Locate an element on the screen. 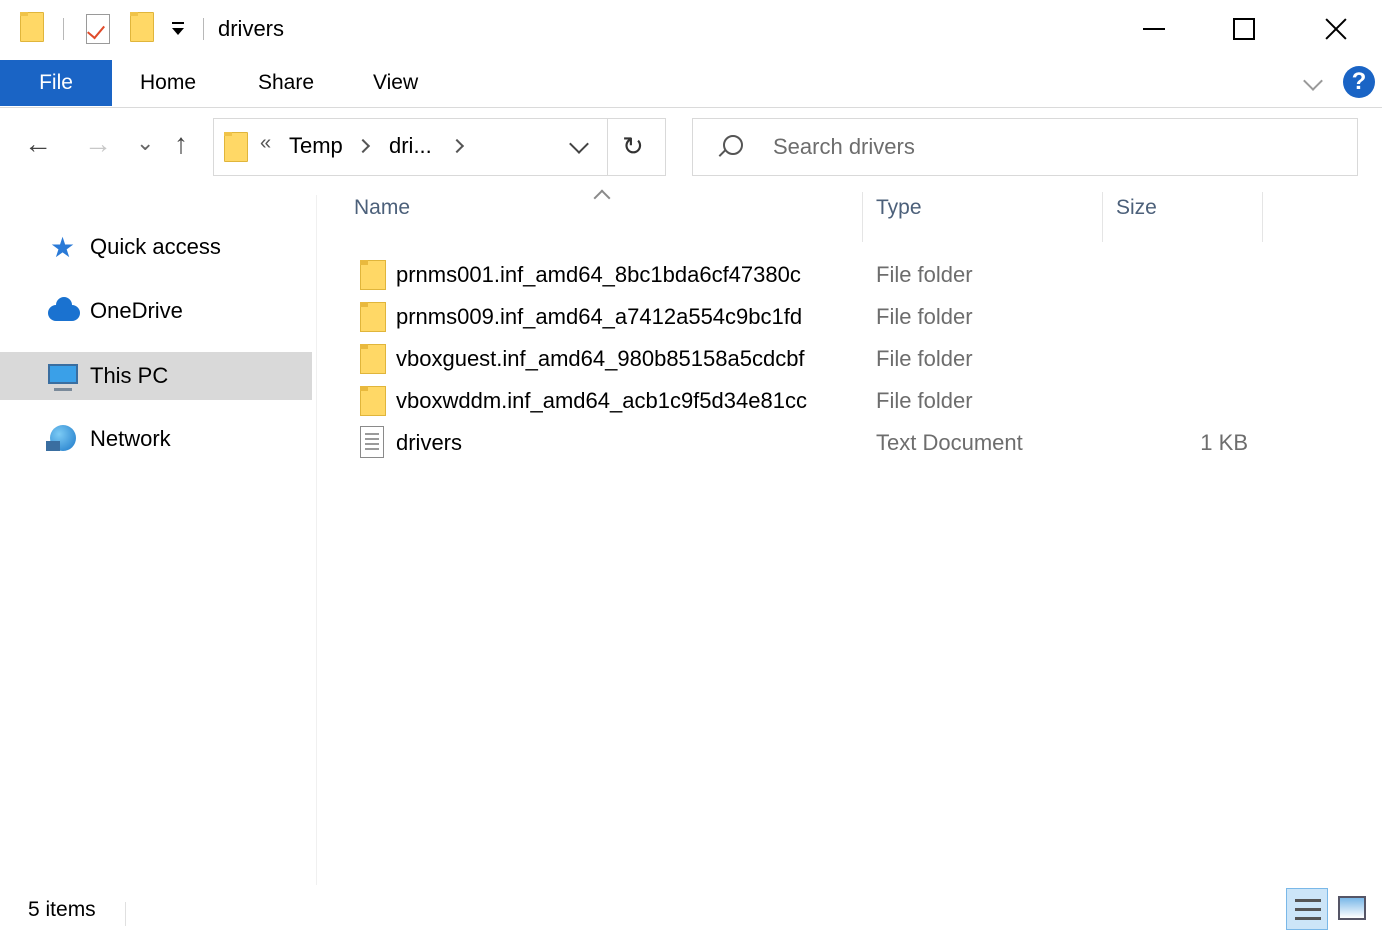  help-button: ? is located at coordinates (1359, 82).